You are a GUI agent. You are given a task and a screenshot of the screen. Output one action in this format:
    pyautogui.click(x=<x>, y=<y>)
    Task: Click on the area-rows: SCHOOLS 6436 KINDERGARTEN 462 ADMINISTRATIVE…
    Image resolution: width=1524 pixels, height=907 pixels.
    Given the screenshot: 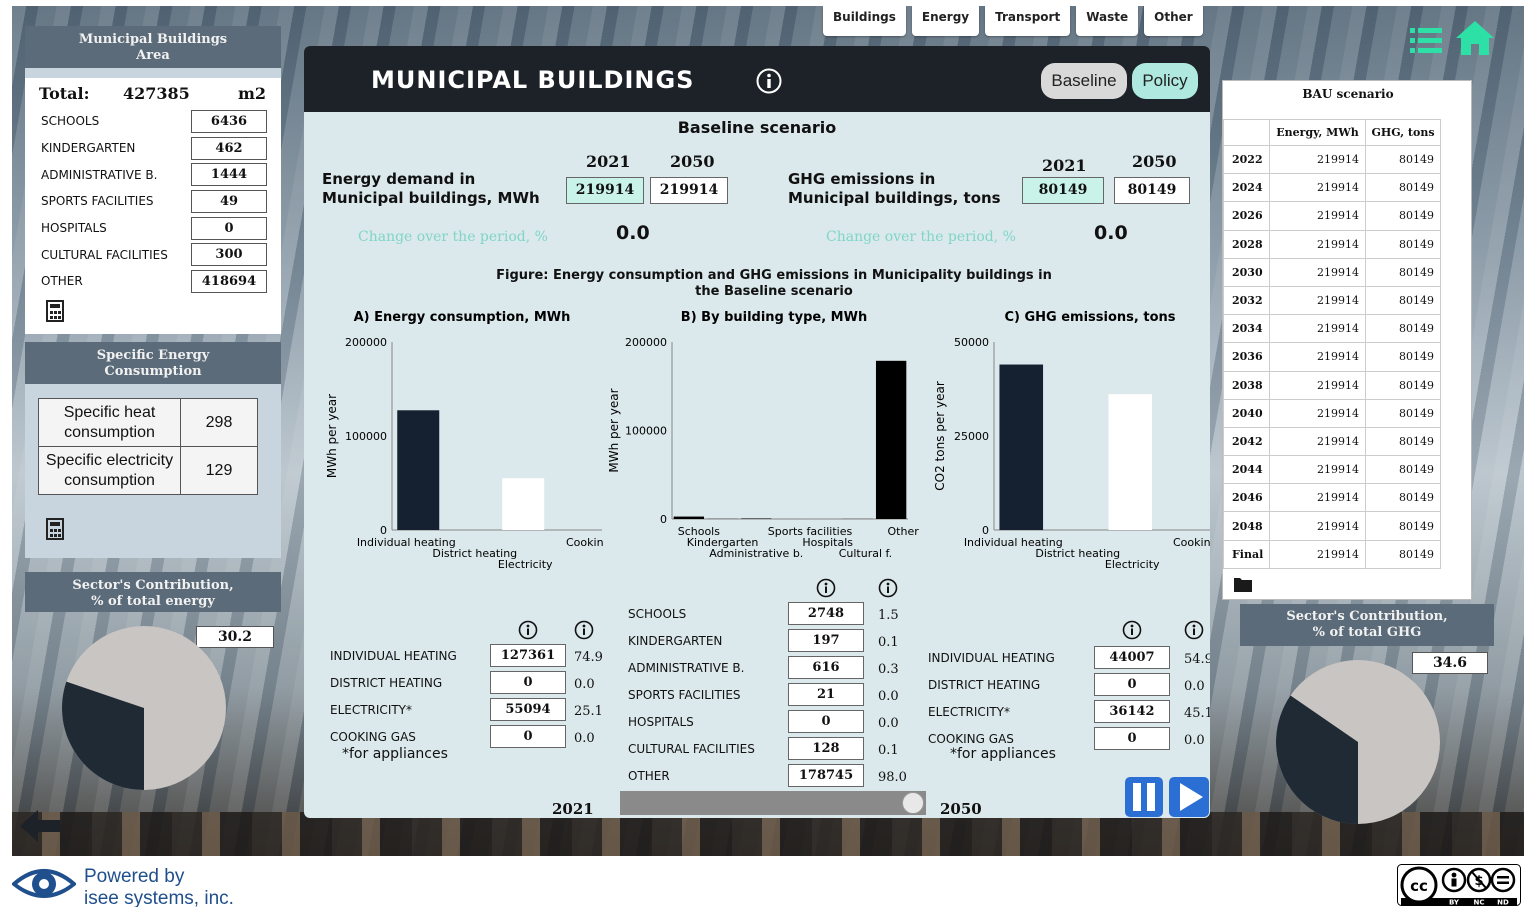 What is the action you would take?
    pyautogui.click(x=153, y=201)
    